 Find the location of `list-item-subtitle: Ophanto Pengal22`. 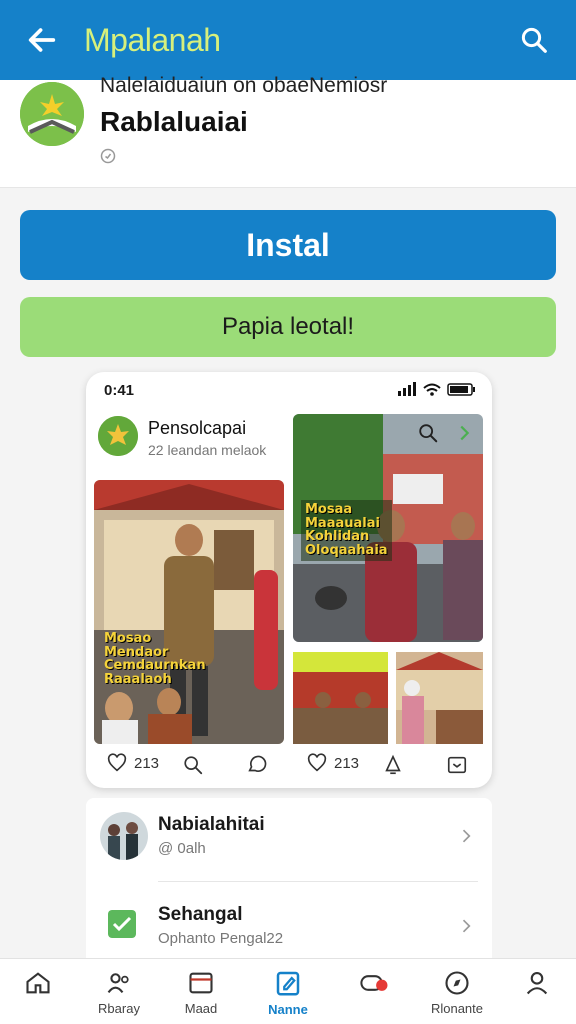

list-item-subtitle: Ophanto Pengal22 is located at coordinates (221, 938).